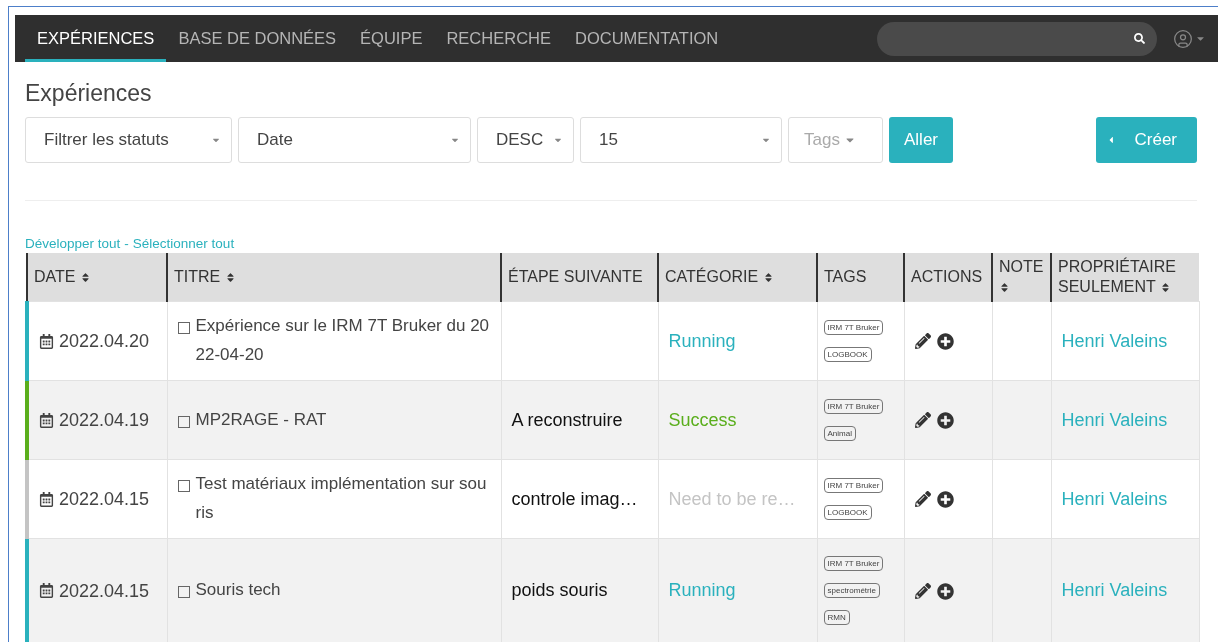 Image resolution: width=1218 pixels, height=642 pixels. Describe the element at coordinates (334, 277) in the screenshot. I see `column-header: TITRE` at that location.